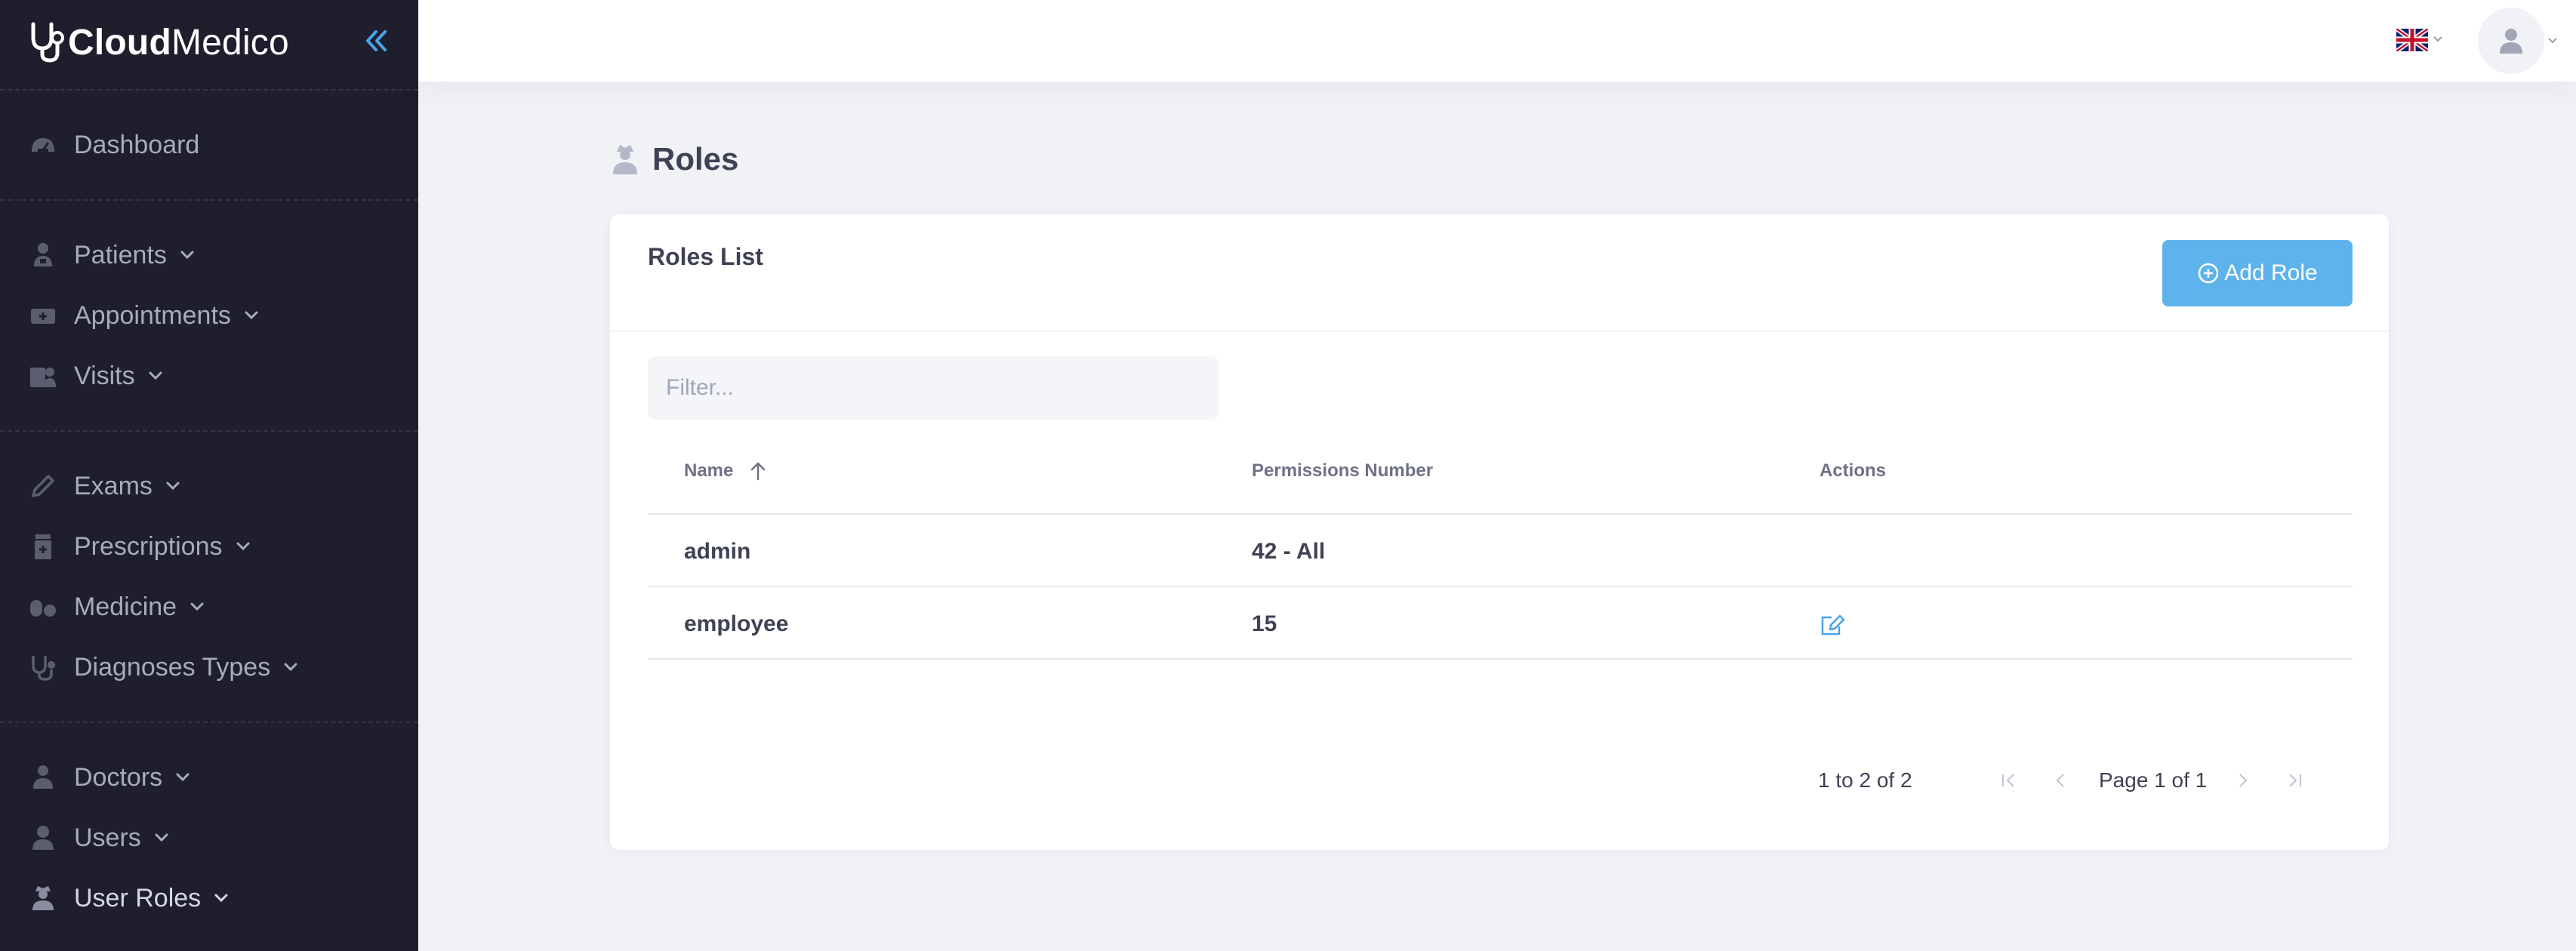 The width and height of the screenshot is (2576, 951). I want to click on user-menu-chevron-down-icon, so click(2552, 40).